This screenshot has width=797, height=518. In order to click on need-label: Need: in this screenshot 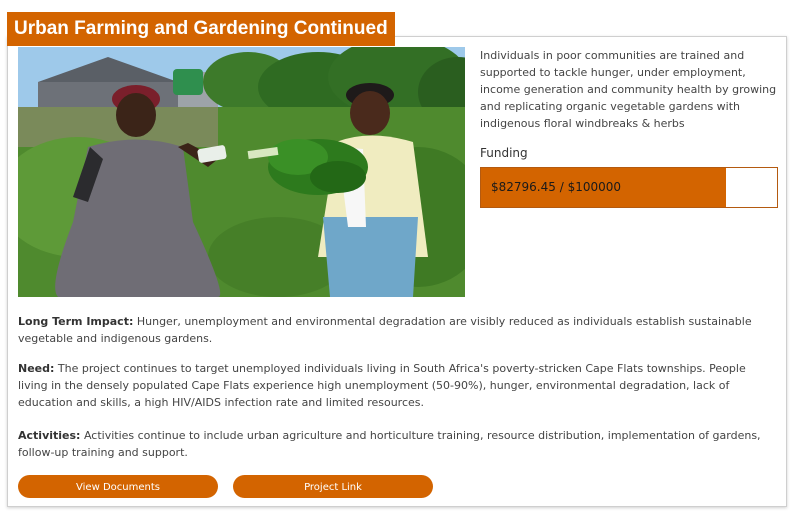, I will do `click(36, 368)`.